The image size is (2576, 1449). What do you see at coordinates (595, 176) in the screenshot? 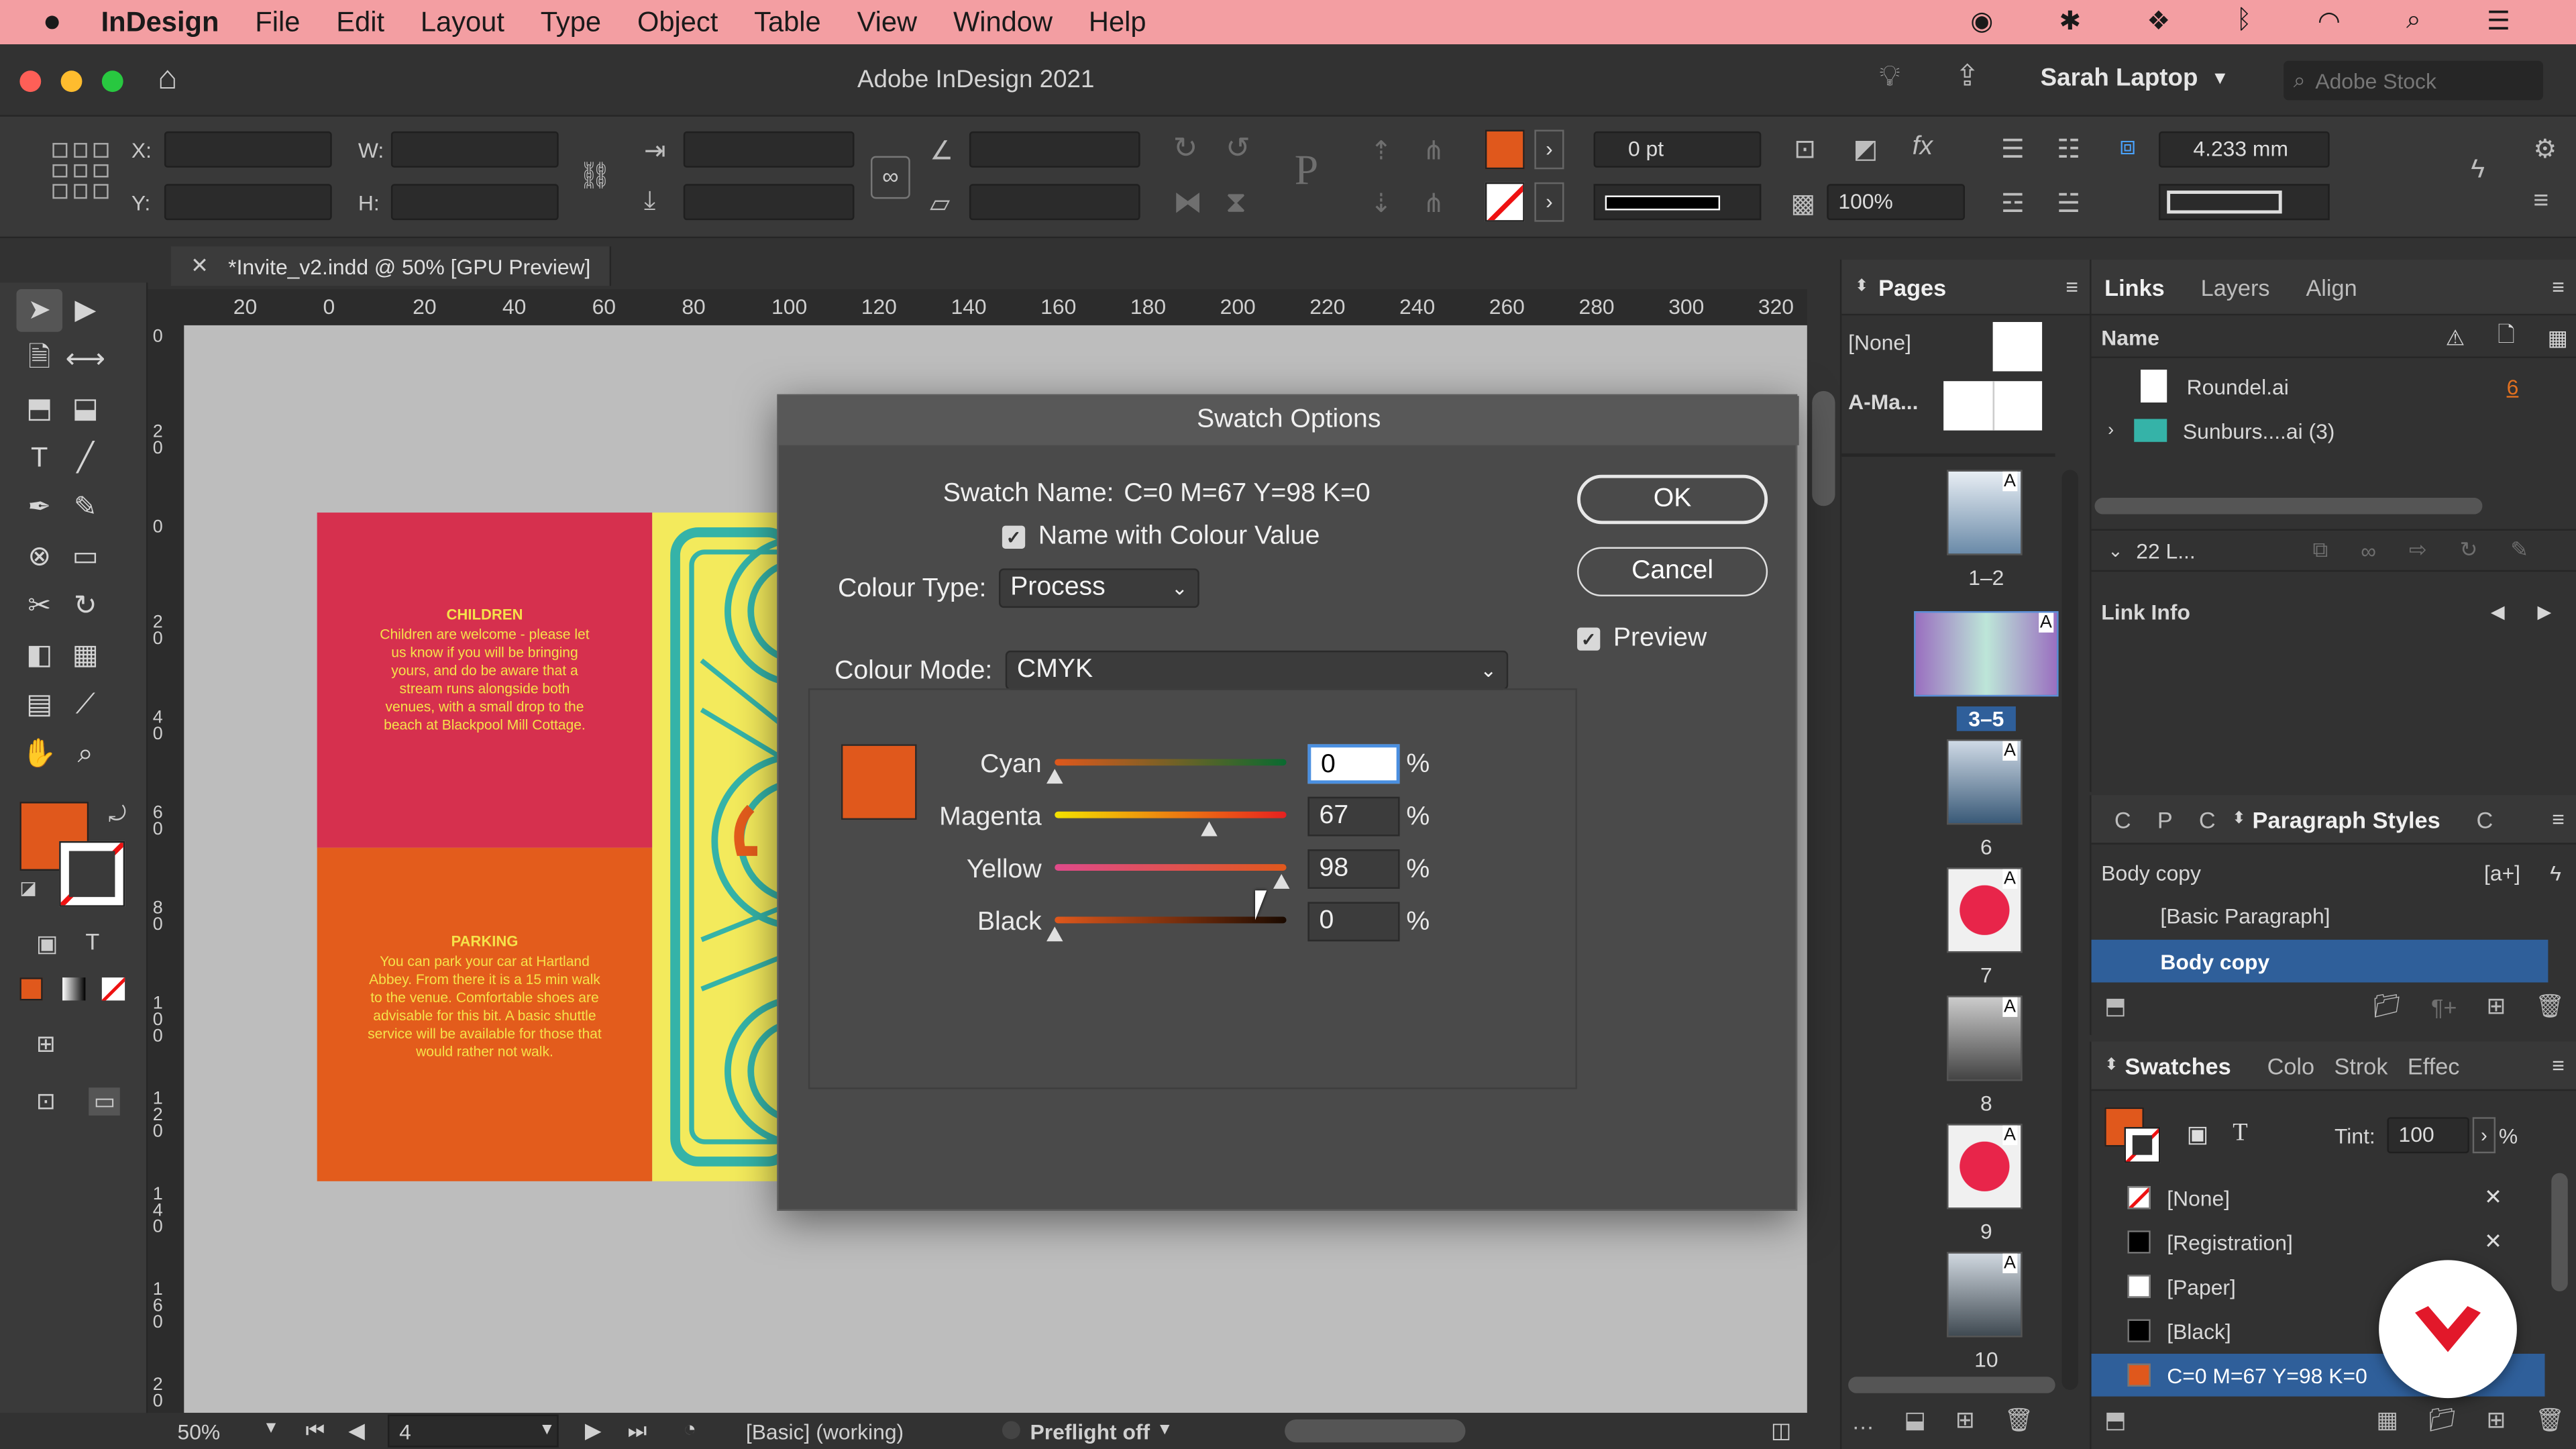
I see `constrain-link-icon: ⛓` at bounding box center [595, 176].